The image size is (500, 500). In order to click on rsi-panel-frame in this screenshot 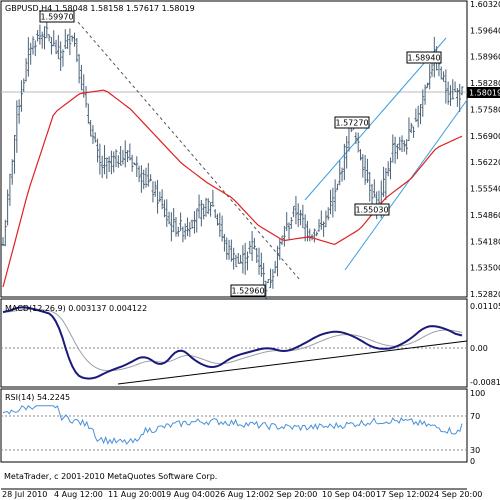, I will do `click(234, 425)`.